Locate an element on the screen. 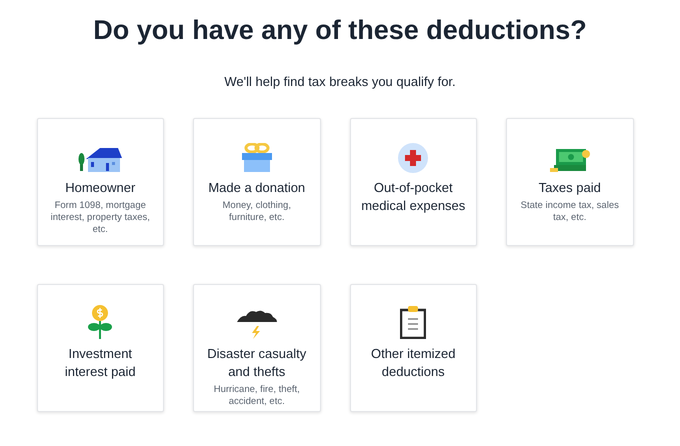  medical-cross-icon is located at coordinates (413, 158).